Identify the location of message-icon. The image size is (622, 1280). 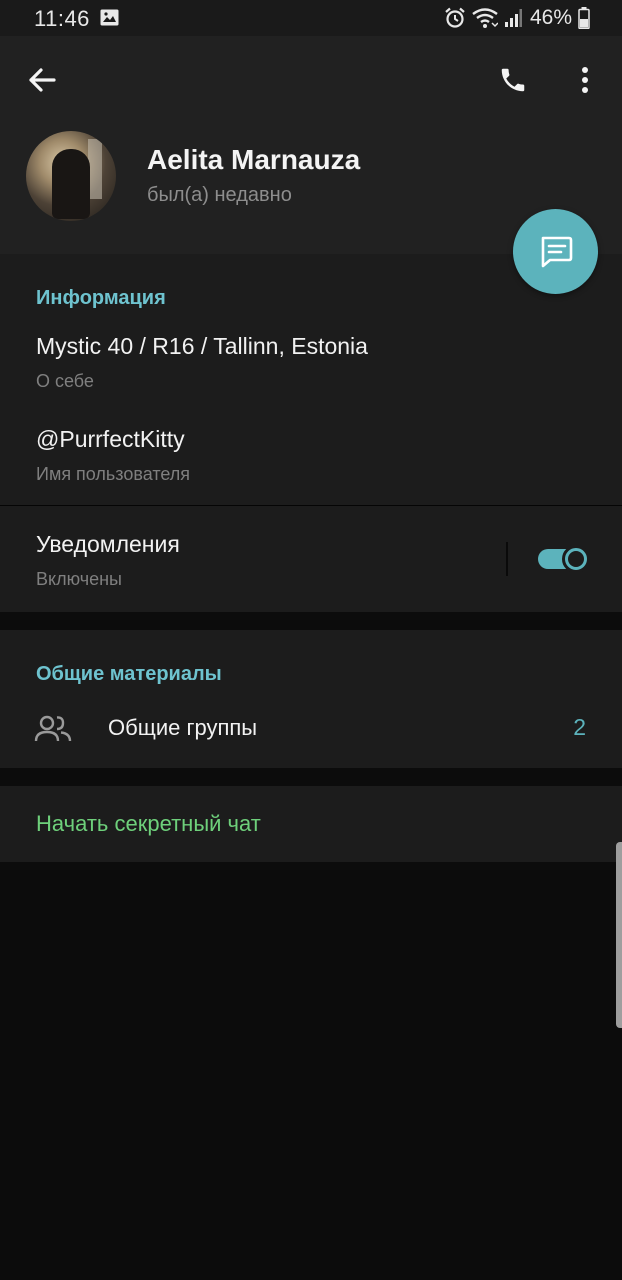
(556, 251).